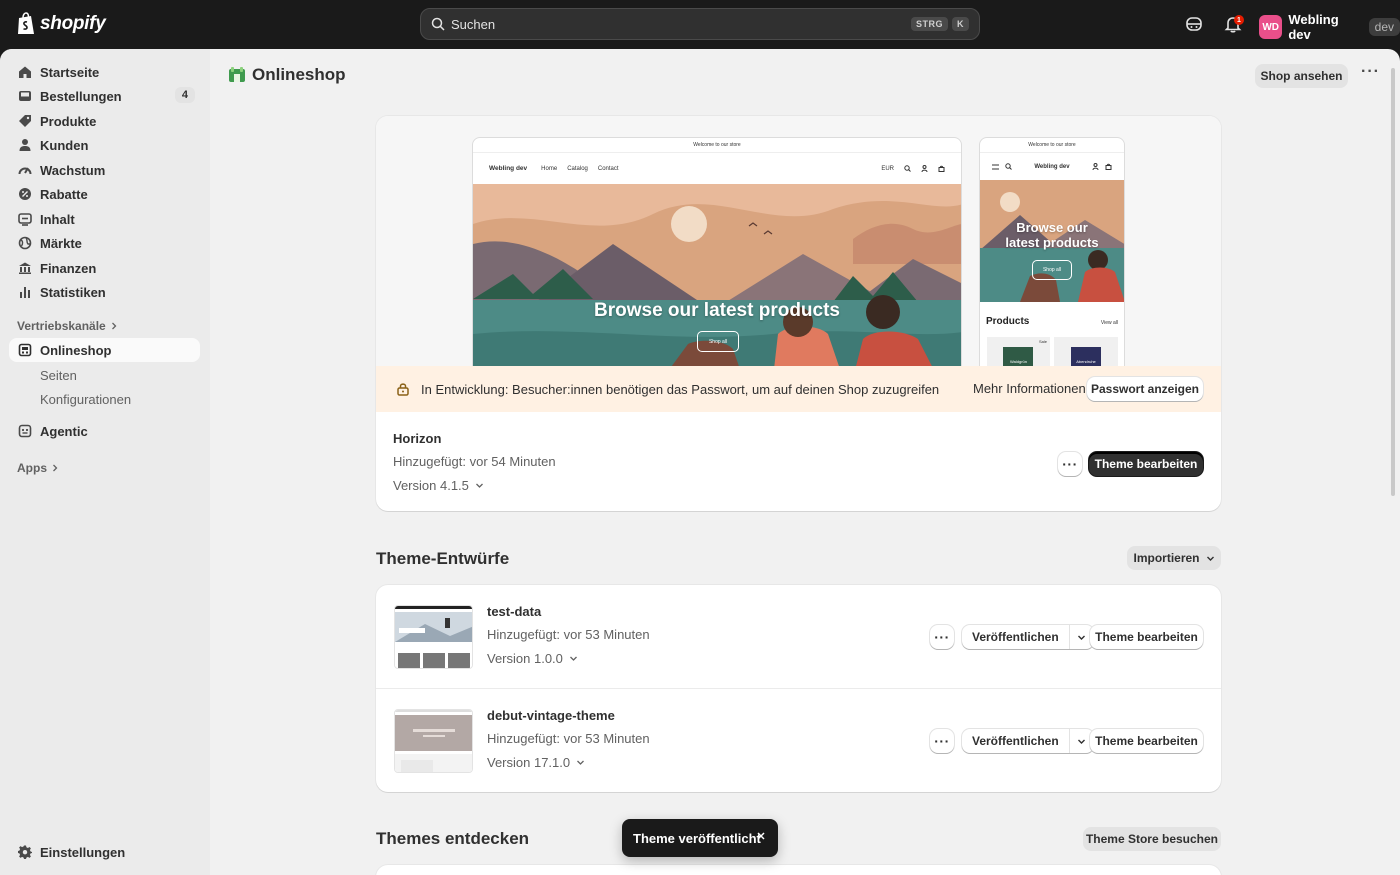 The width and height of the screenshot is (1400, 875). Describe the element at coordinates (104, 72) in the screenshot. I see `sidebar-item-home: Startseite` at that location.